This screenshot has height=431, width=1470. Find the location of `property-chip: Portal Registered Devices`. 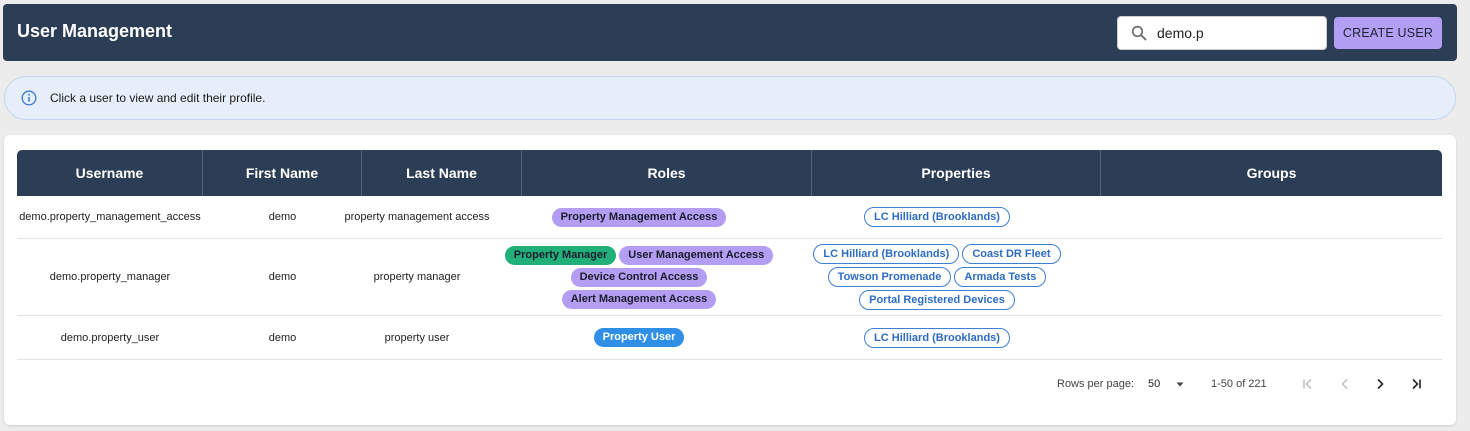

property-chip: Portal Registered Devices is located at coordinates (937, 300).